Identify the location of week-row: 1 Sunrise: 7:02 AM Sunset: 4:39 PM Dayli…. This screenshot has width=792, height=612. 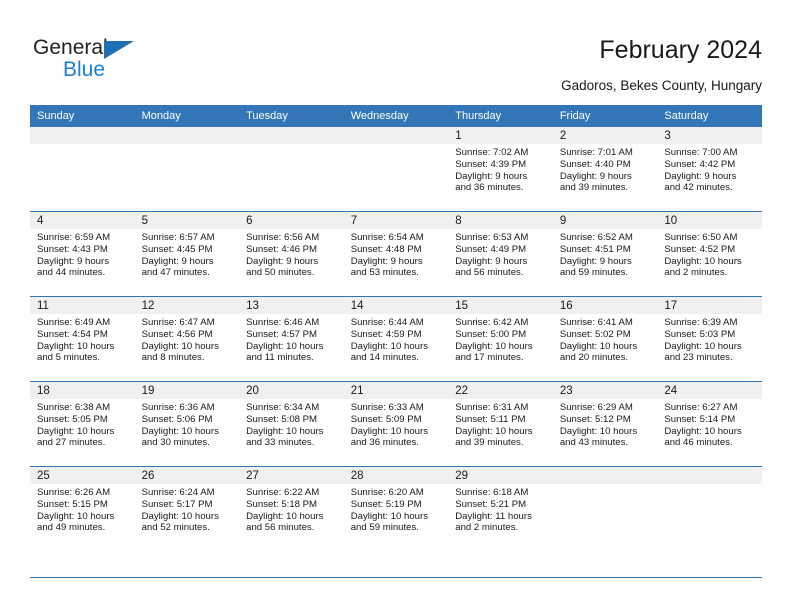
(396, 169).